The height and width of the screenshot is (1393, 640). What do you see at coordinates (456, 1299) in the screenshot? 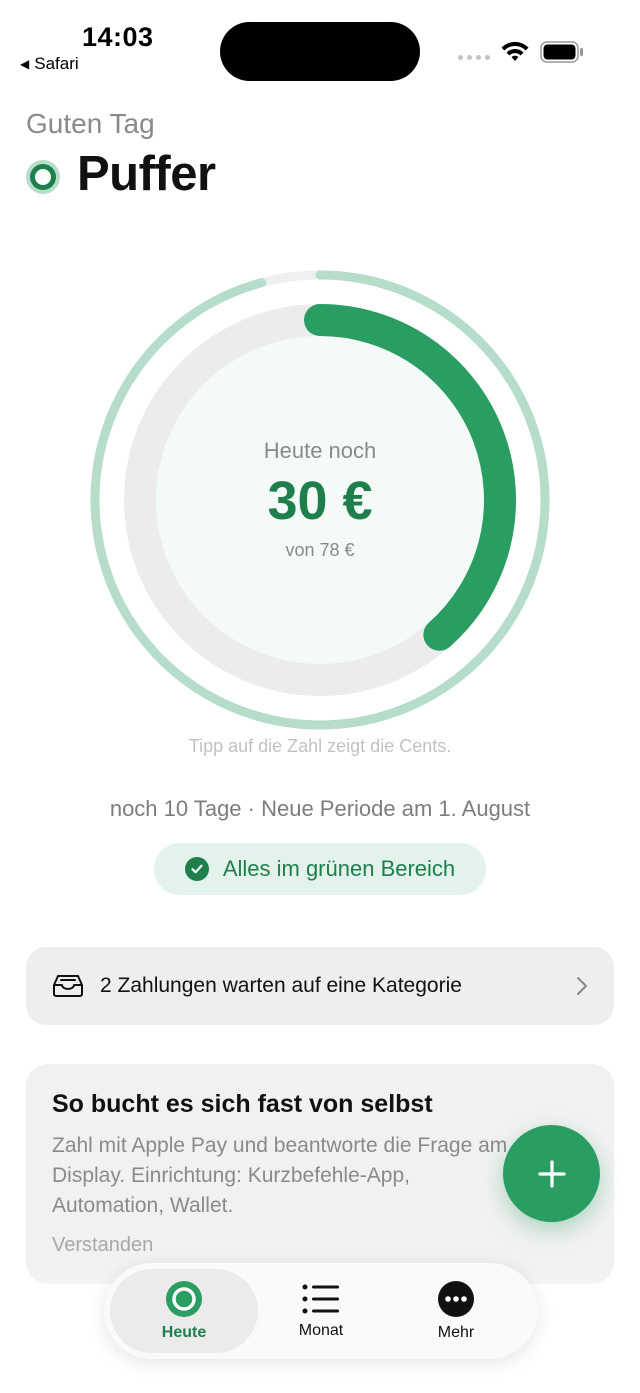
I see `more-icon` at bounding box center [456, 1299].